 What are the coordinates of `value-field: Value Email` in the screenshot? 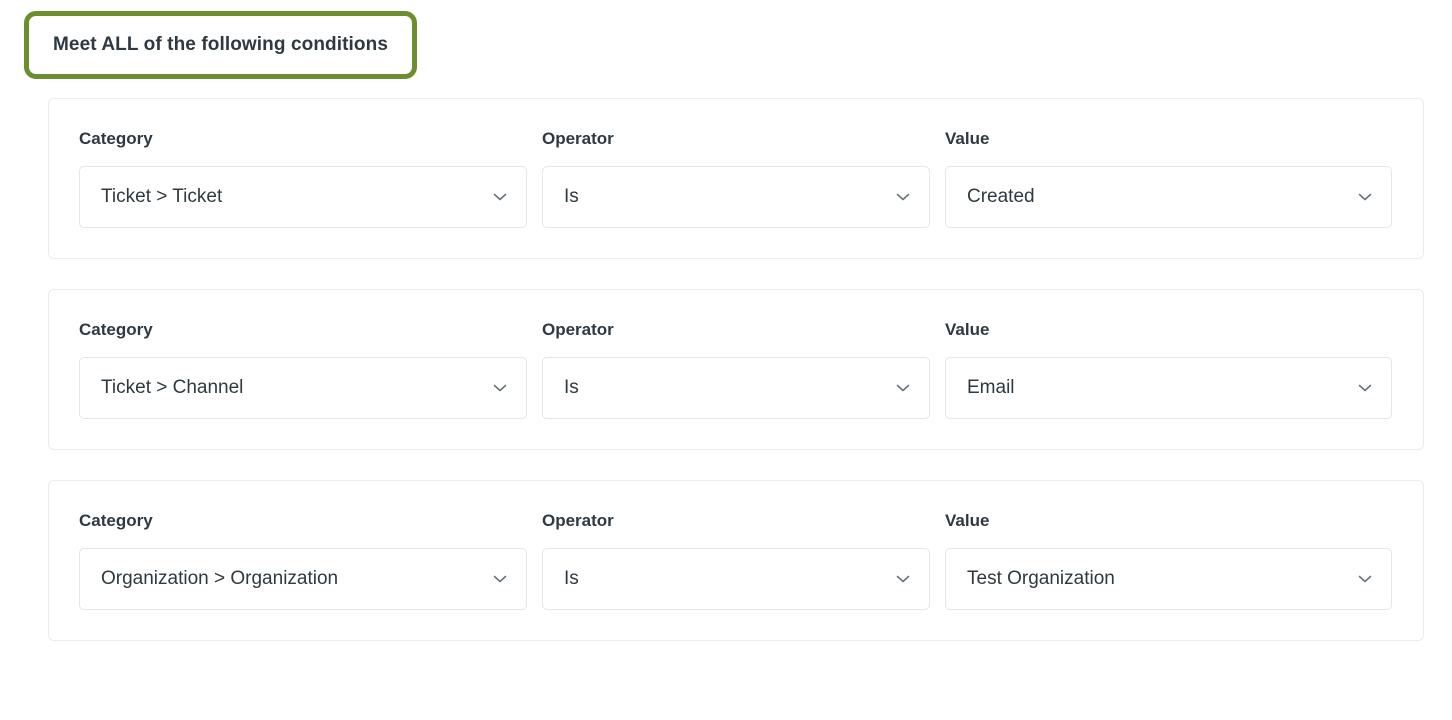 It's located at (1168, 369).